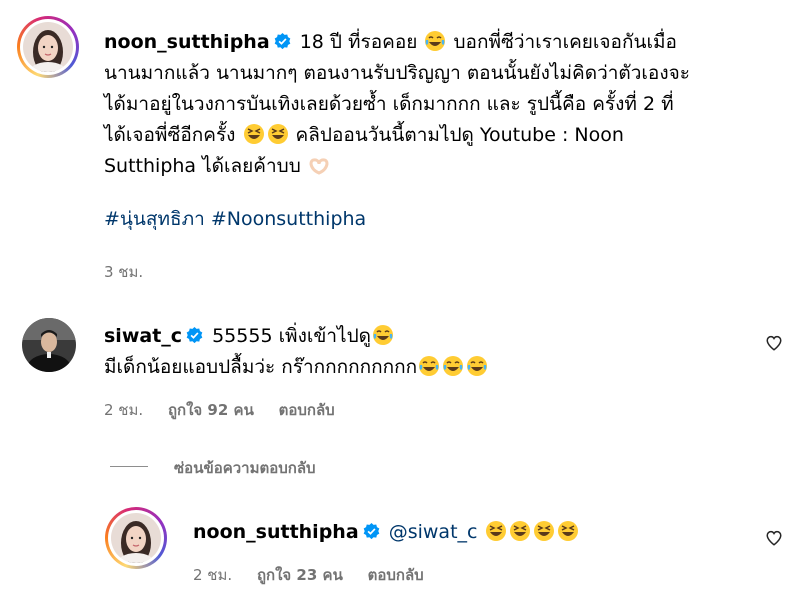 This screenshot has height=594, width=800. I want to click on comment-meta: 3 ชม., so click(133, 272).